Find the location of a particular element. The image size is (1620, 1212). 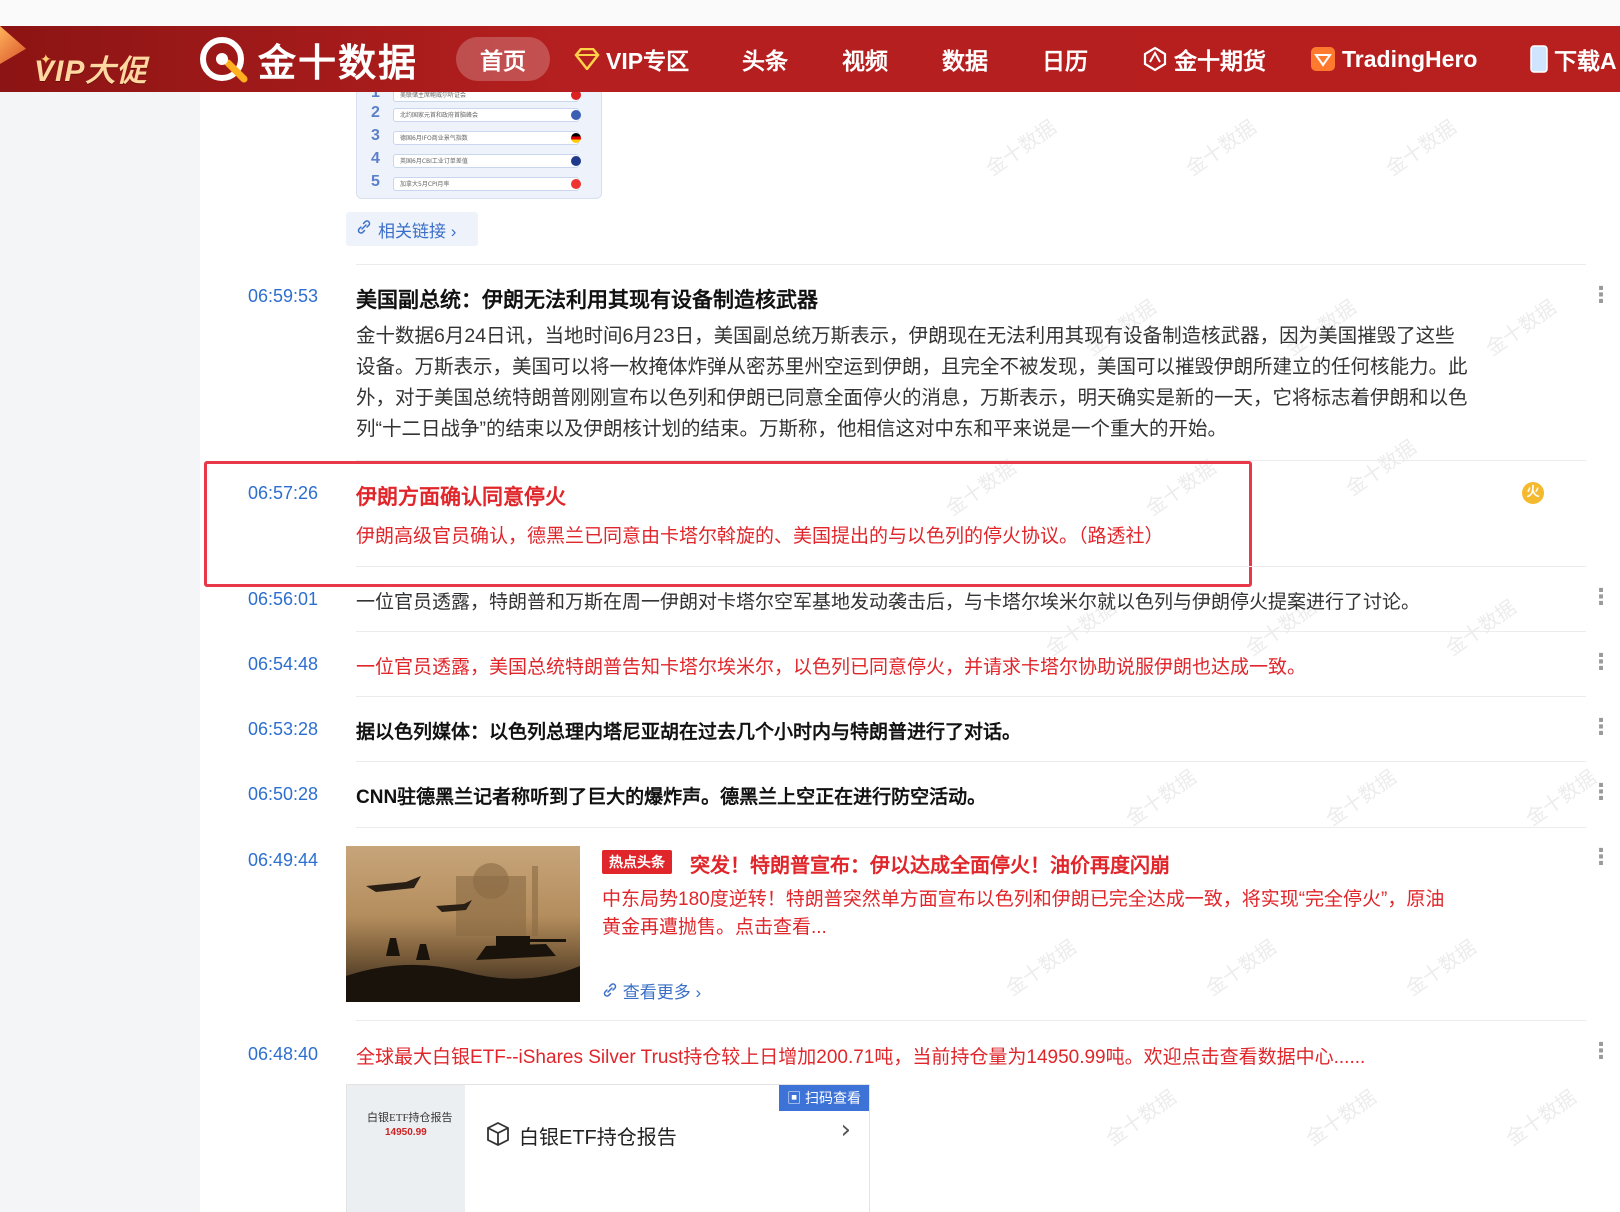

news-text: CNN驻德黑兰记者称听到了巨大的爆炸声。德黑兰上空正在进行防空活动。 is located at coordinates (671, 795).